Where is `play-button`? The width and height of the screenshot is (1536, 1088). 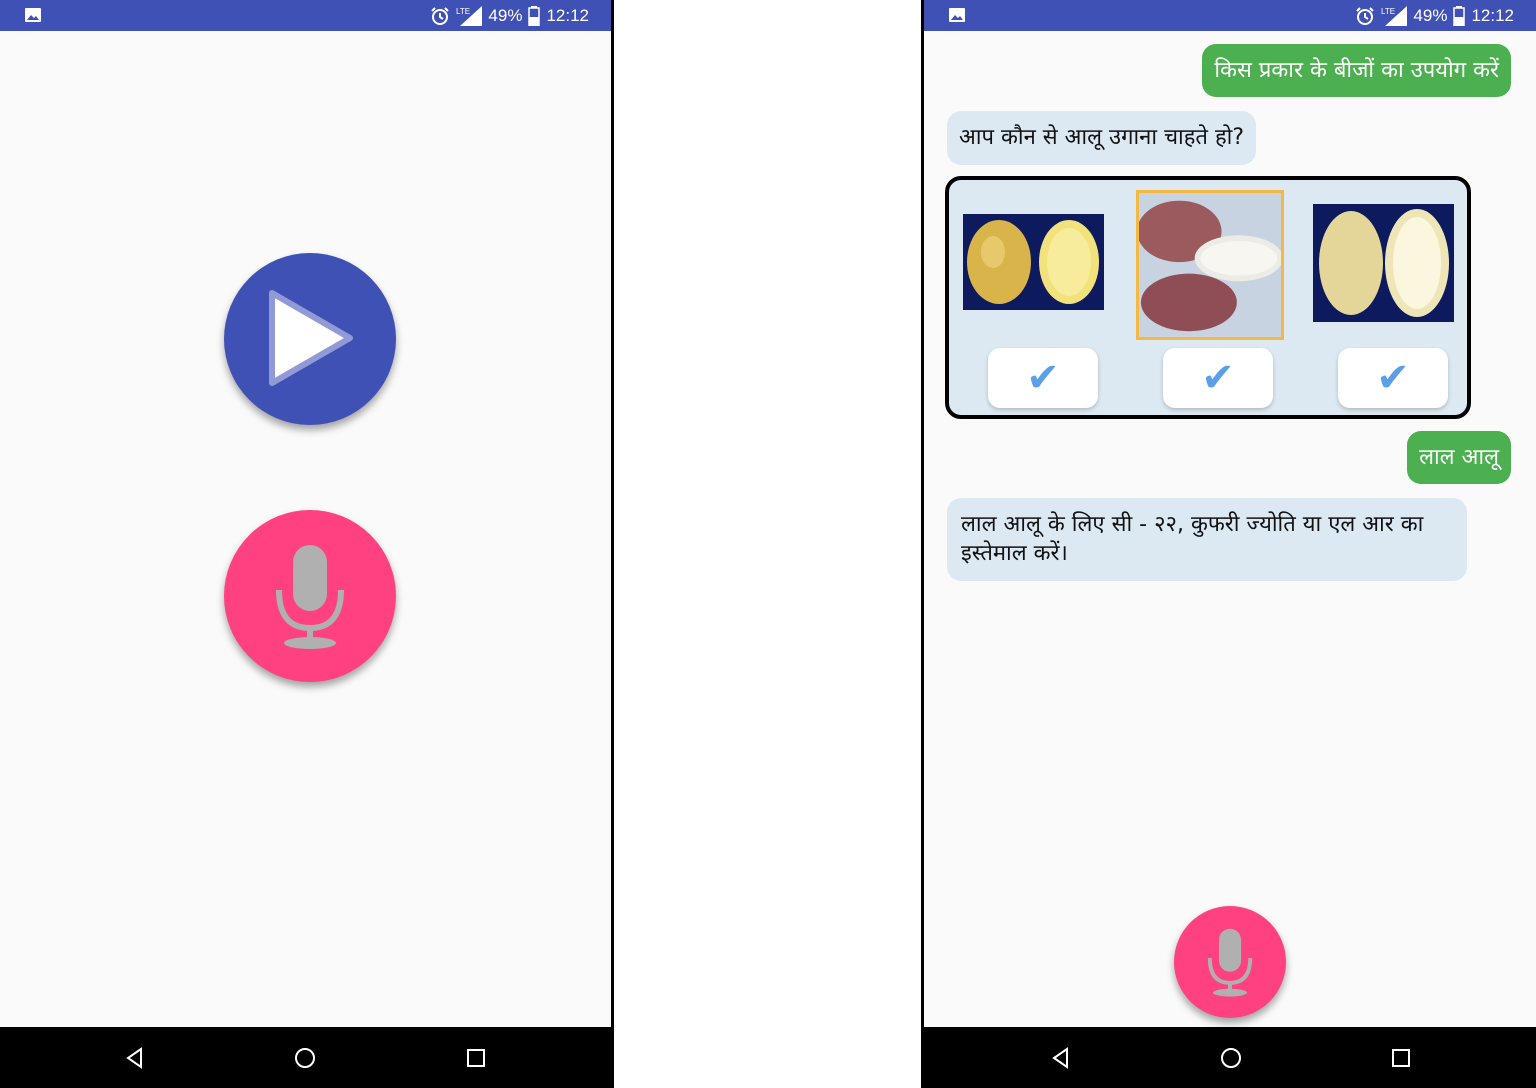 play-button is located at coordinates (310, 339).